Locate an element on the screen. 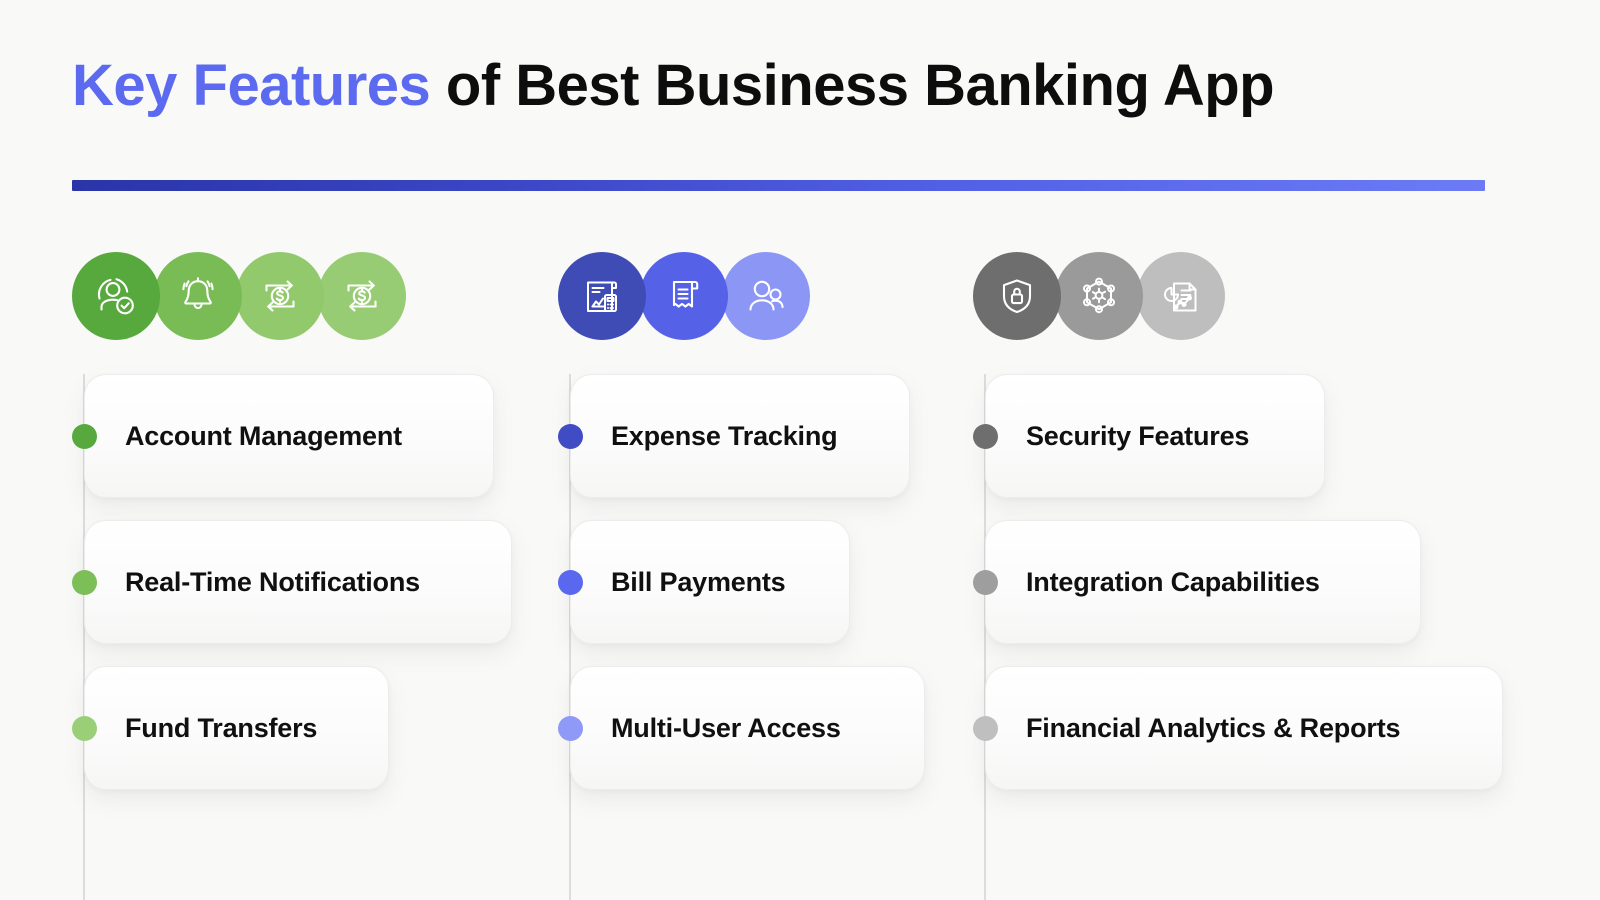 The height and width of the screenshot is (900, 1600). icon-badge-invoice-receipt is located at coordinates (684, 296).